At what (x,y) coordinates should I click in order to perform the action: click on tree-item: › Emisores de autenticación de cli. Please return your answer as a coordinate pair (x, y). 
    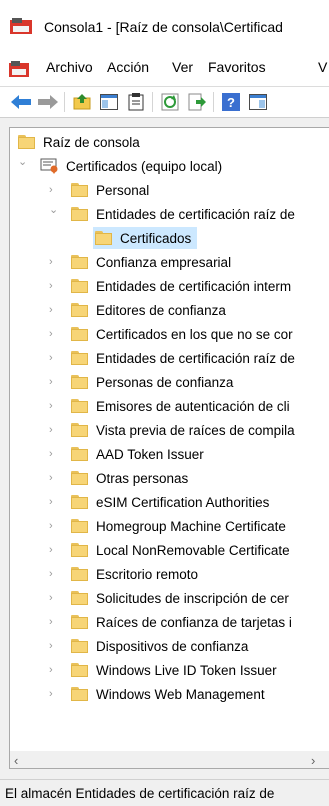
    Looking at the image, I should click on (169, 406).